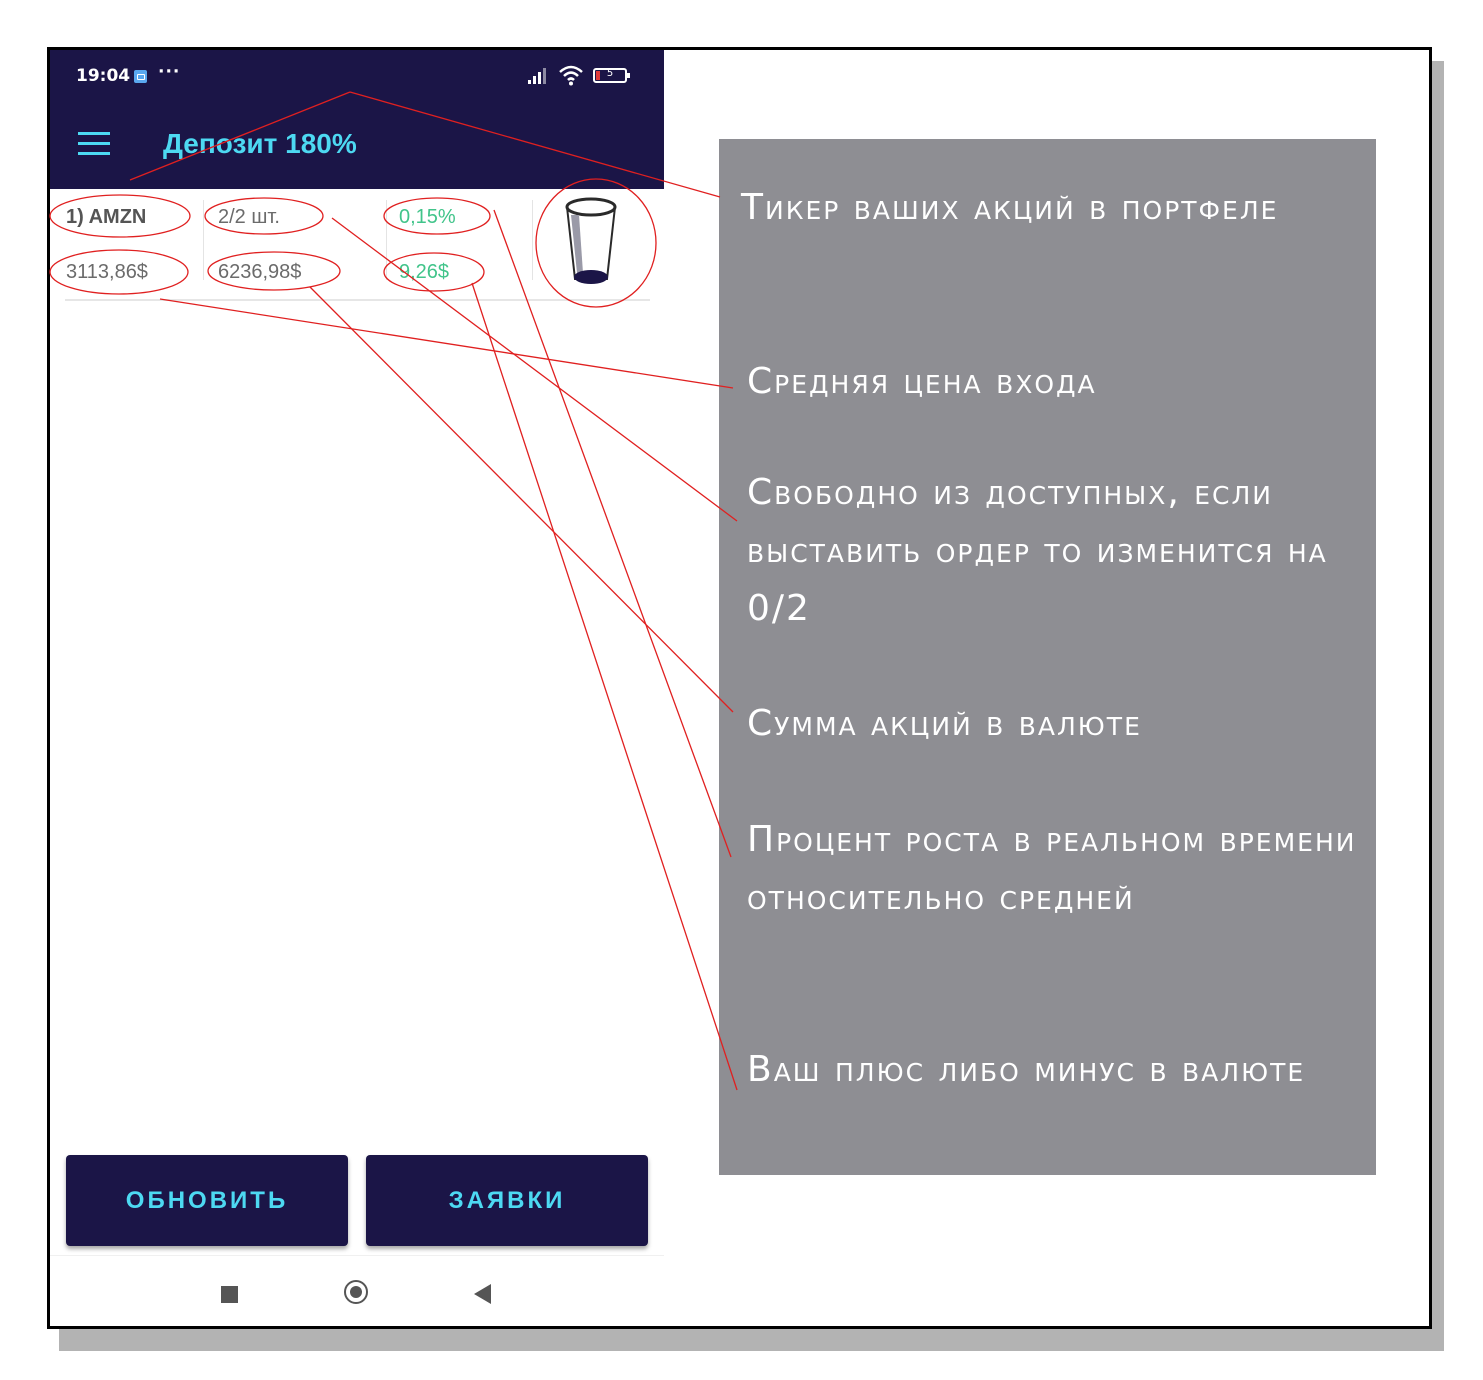 Image resolution: width=1483 pixels, height=1380 pixels. What do you see at coordinates (120, 216) in the screenshot?
I see `highlight-ticker` at bounding box center [120, 216].